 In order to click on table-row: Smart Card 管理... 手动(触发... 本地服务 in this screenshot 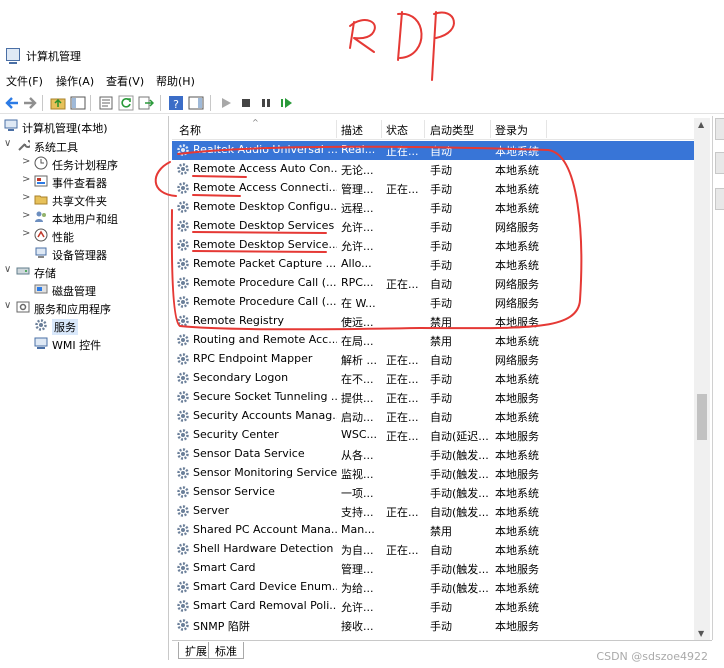, I will do `click(441, 568)`.